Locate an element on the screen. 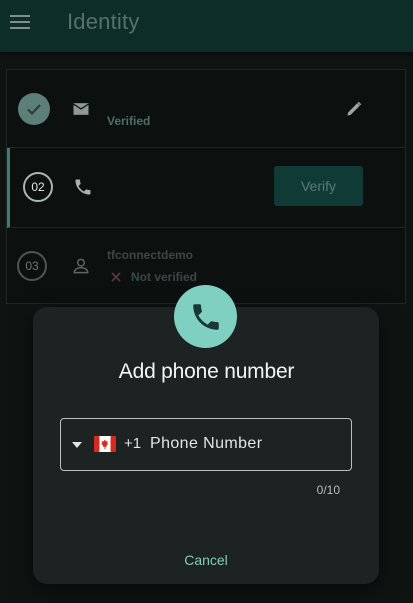 This screenshot has width=413, height=603. check-icon is located at coordinates (34, 110).